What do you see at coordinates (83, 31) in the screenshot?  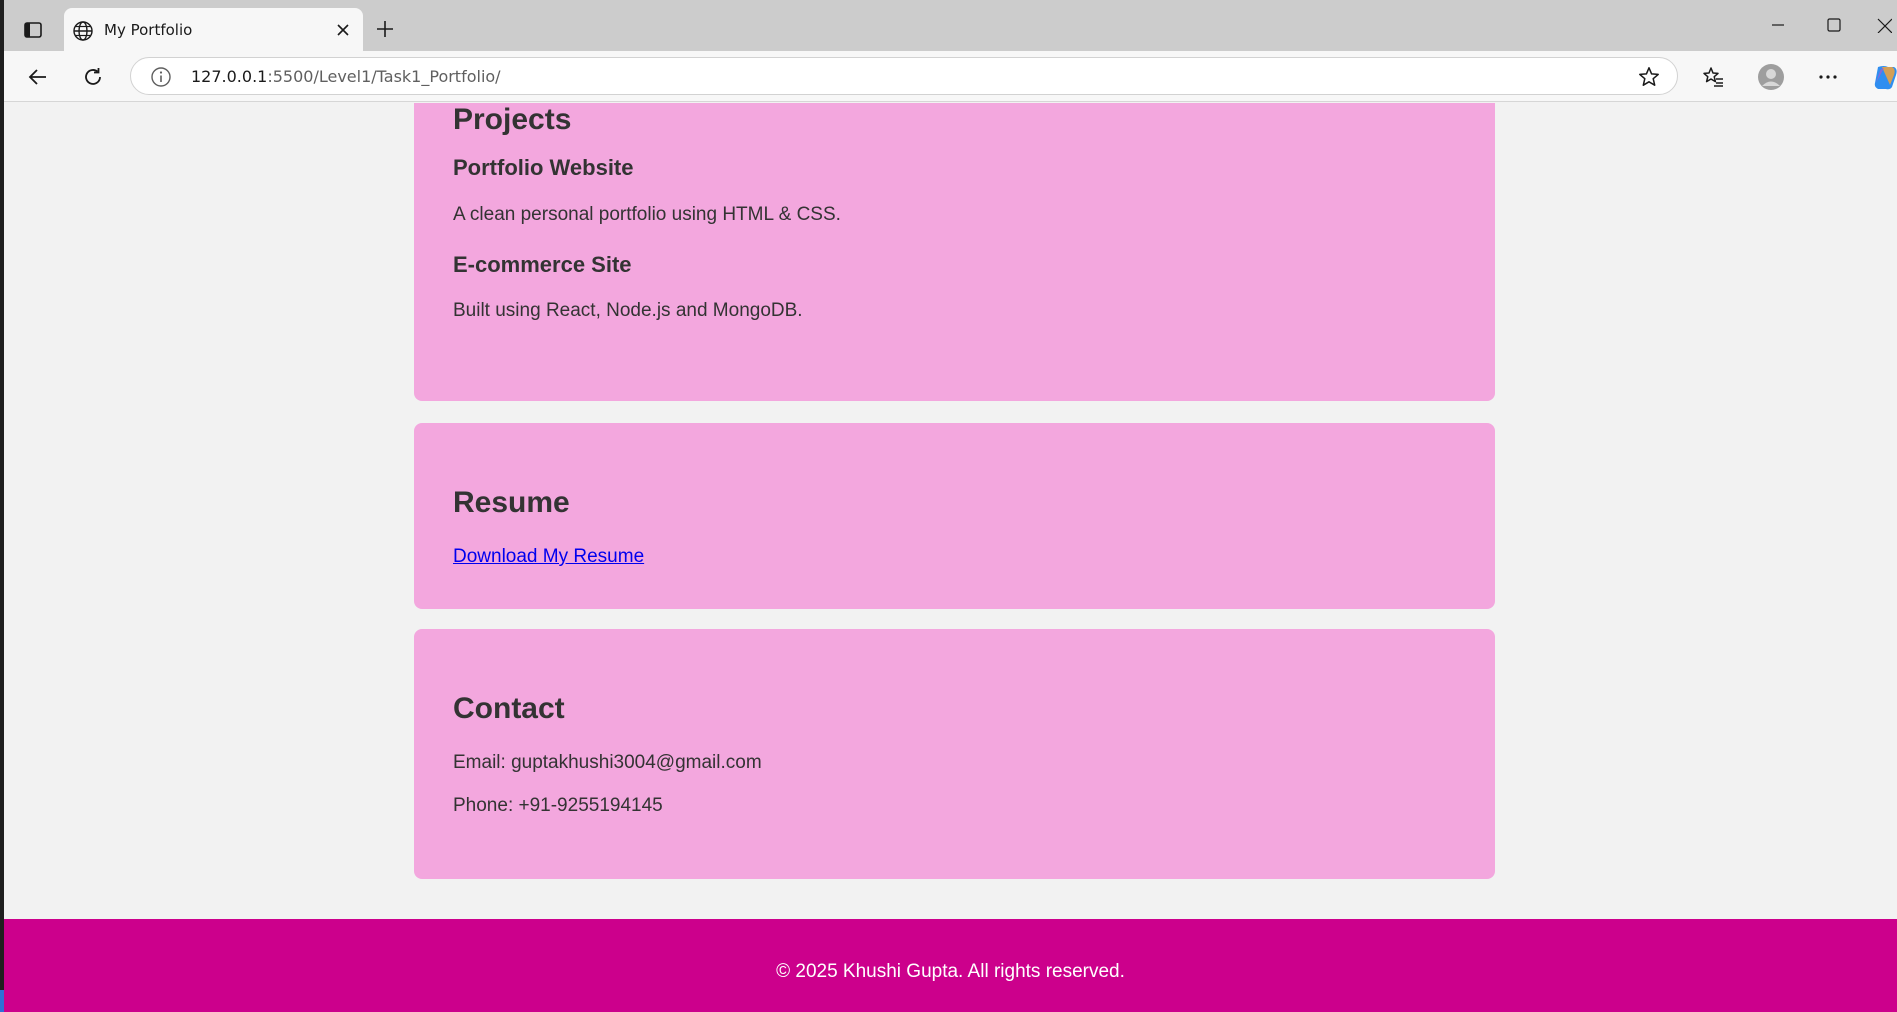 I see `globe-icon` at bounding box center [83, 31].